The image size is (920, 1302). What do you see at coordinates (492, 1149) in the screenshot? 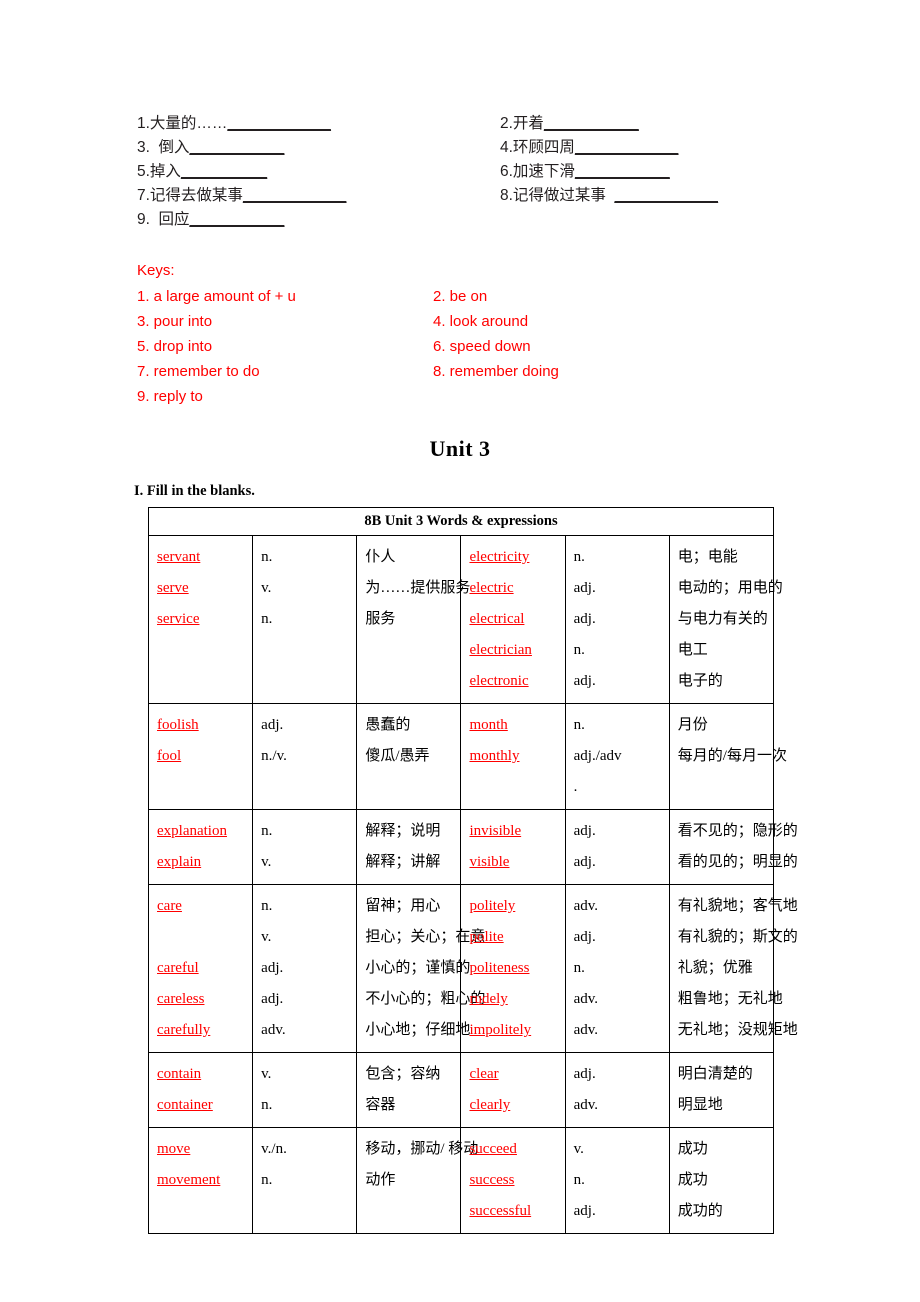
I see `vocab-word: succeed` at bounding box center [492, 1149].